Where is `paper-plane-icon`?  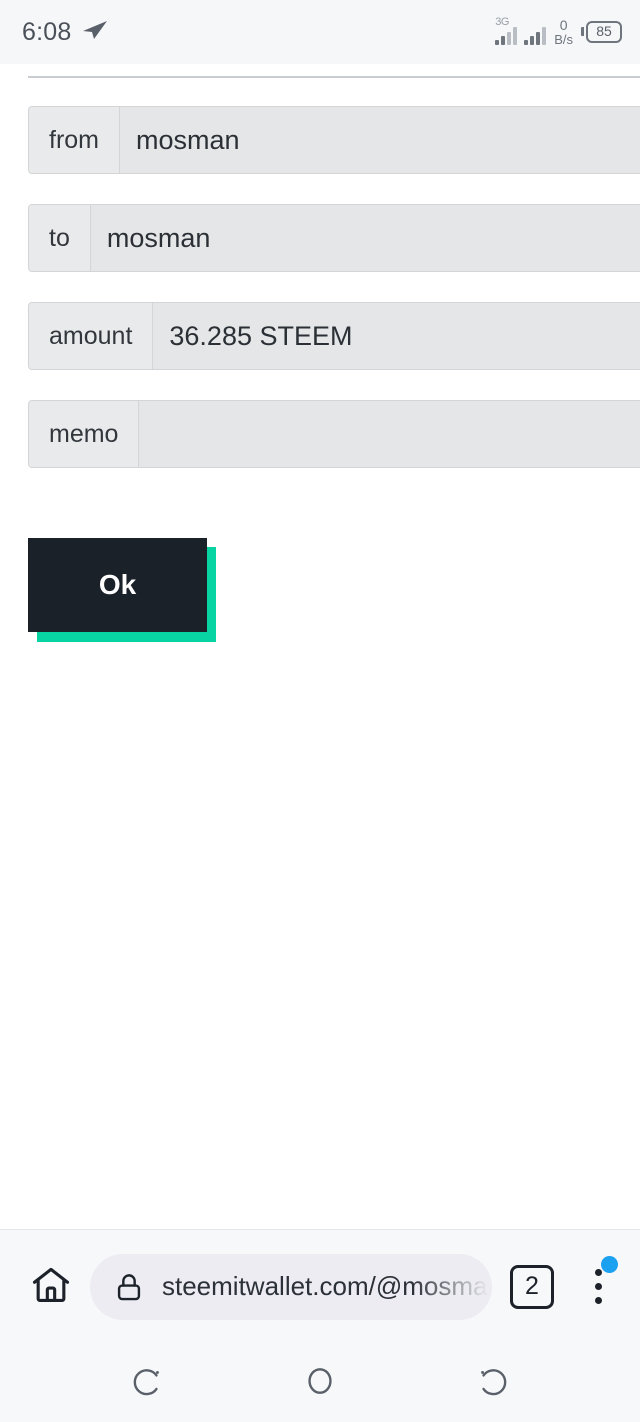 paper-plane-icon is located at coordinates (95, 32).